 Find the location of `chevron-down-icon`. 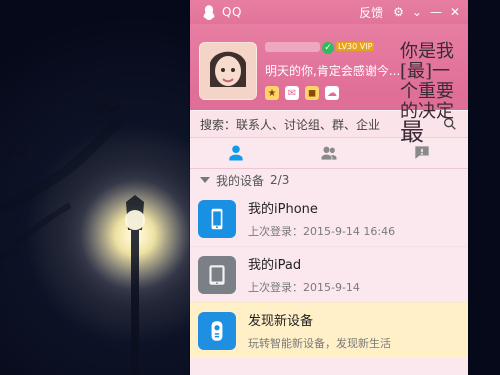

chevron-down-icon is located at coordinates (205, 180).